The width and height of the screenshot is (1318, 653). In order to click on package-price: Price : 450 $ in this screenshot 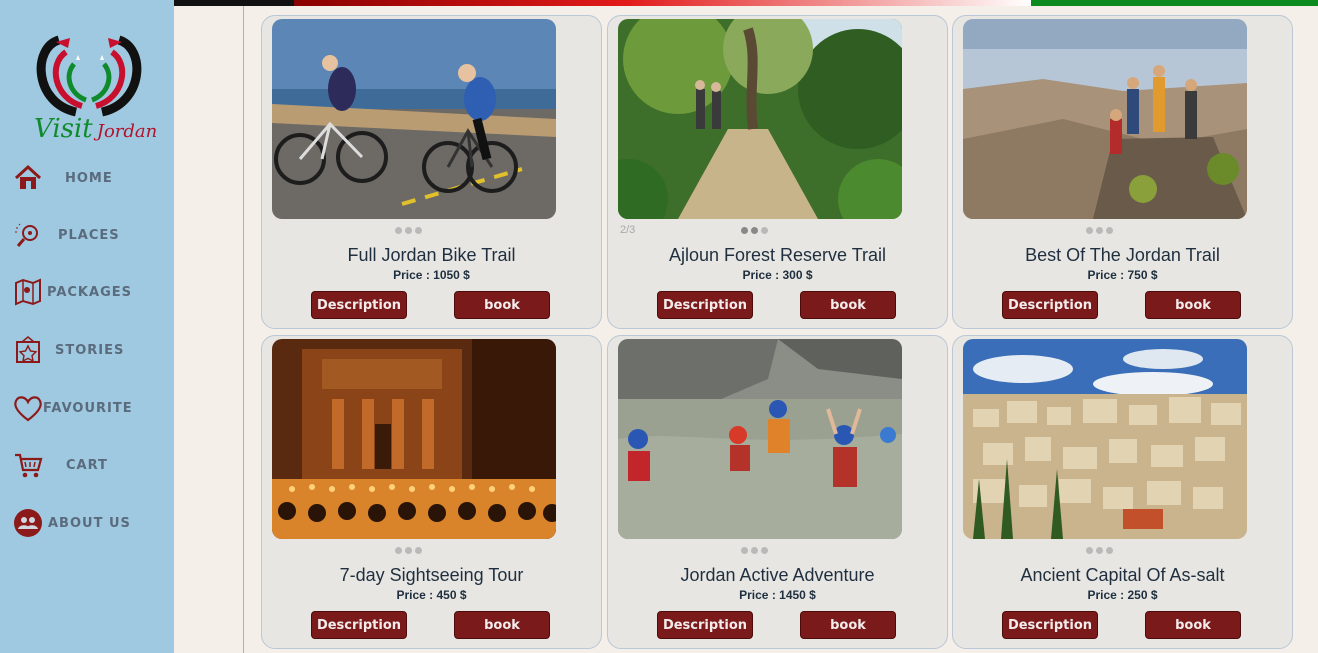, I will do `click(431, 595)`.